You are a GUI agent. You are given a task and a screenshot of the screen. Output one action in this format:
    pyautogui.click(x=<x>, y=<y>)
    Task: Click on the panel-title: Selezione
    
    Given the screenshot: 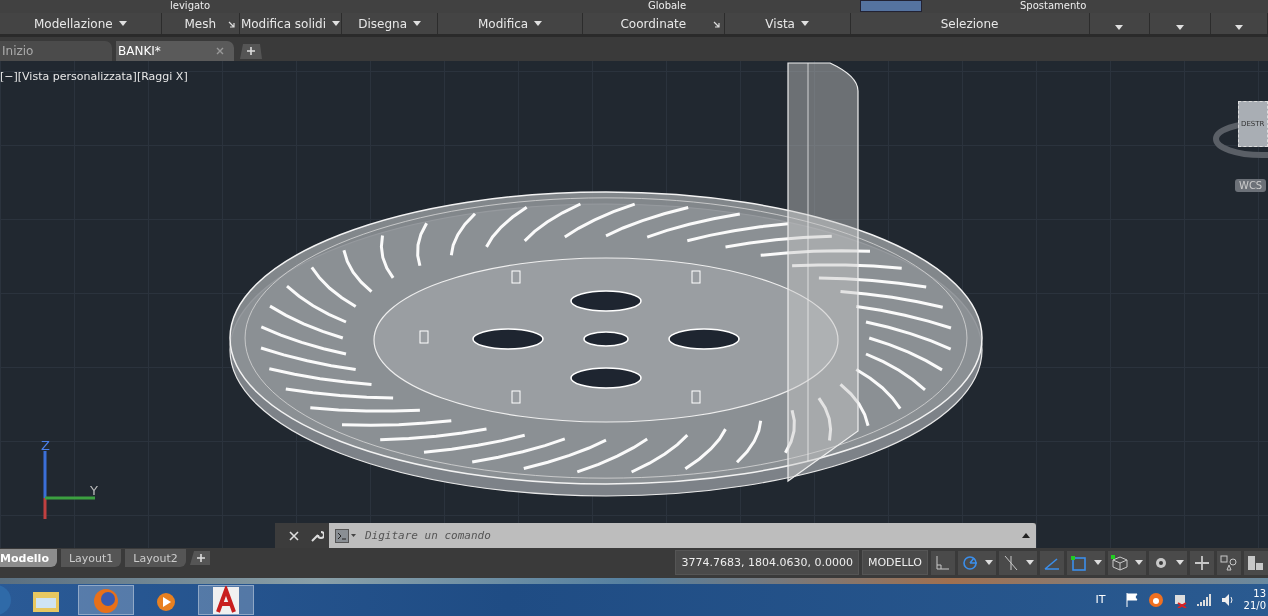 What is the action you would take?
    pyautogui.click(x=969, y=23)
    